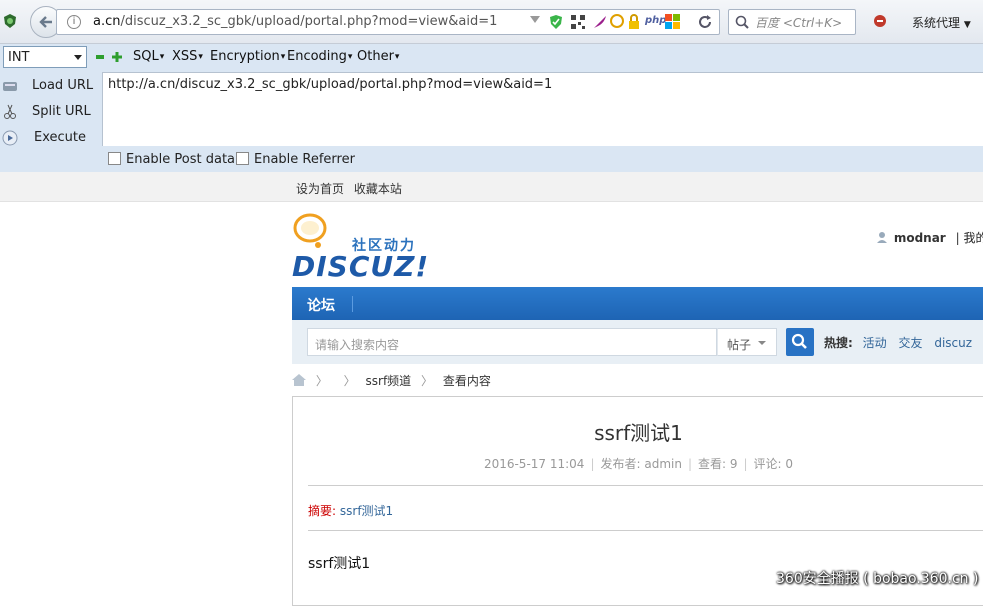 Image resolution: width=983 pixels, height=606 pixels. Describe the element at coordinates (299, 380) in the screenshot. I see `home-icon` at that location.